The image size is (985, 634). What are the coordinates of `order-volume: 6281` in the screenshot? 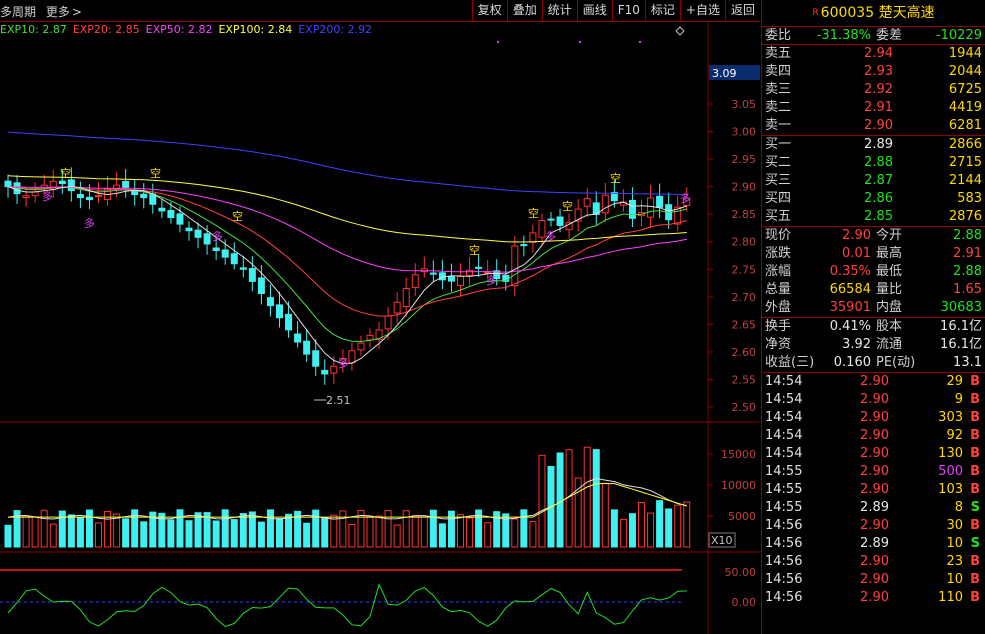 It's located at (965, 125).